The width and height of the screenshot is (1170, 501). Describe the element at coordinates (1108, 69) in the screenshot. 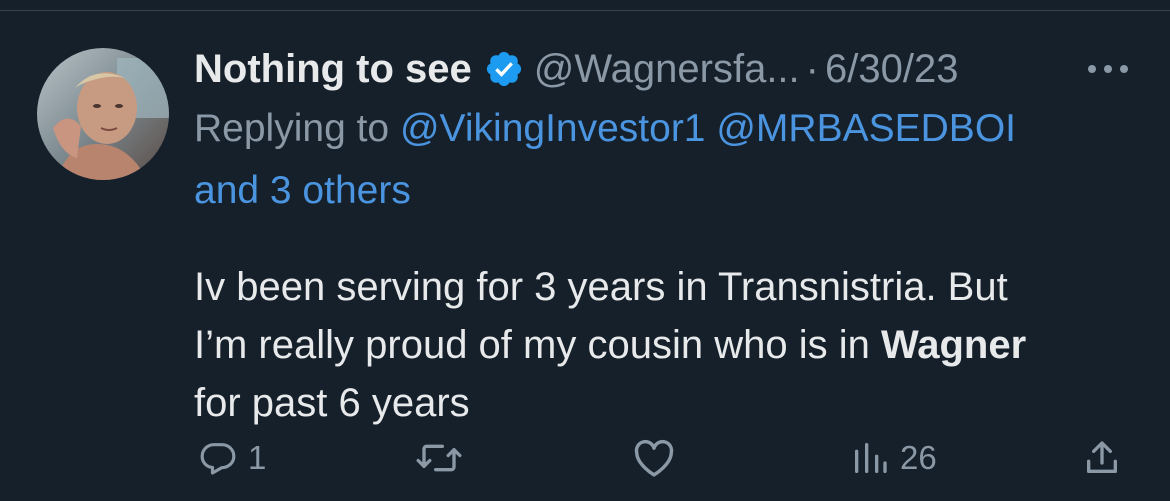

I see `more-horizontal-icon` at that location.